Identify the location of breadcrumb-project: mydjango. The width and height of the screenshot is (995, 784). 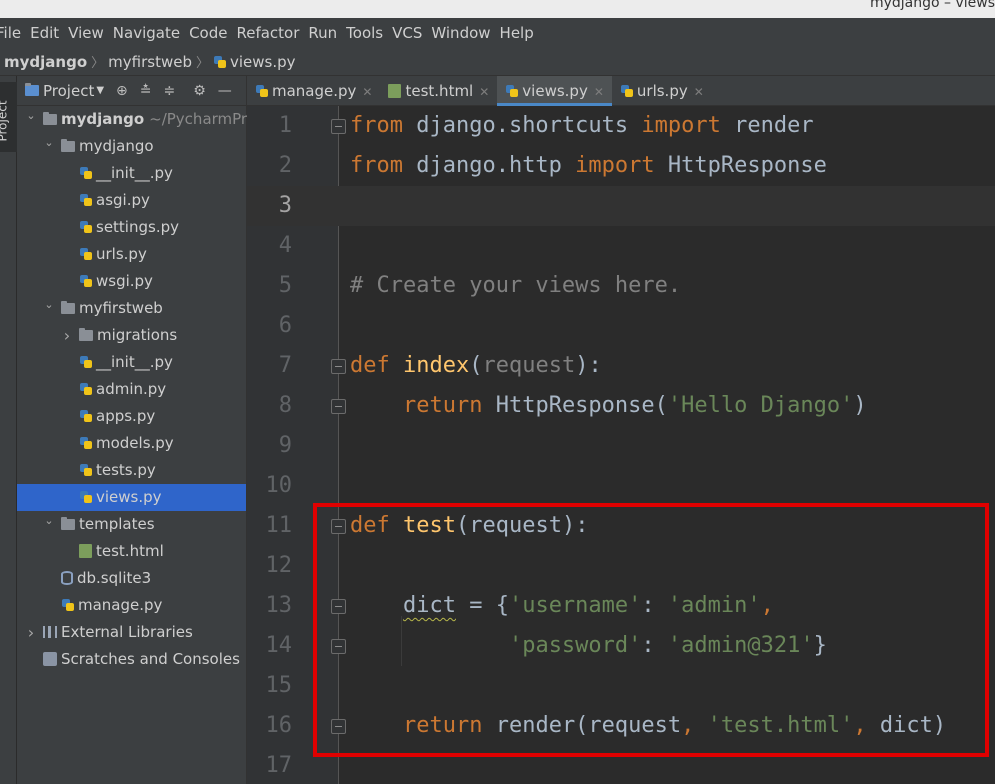
(45, 62).